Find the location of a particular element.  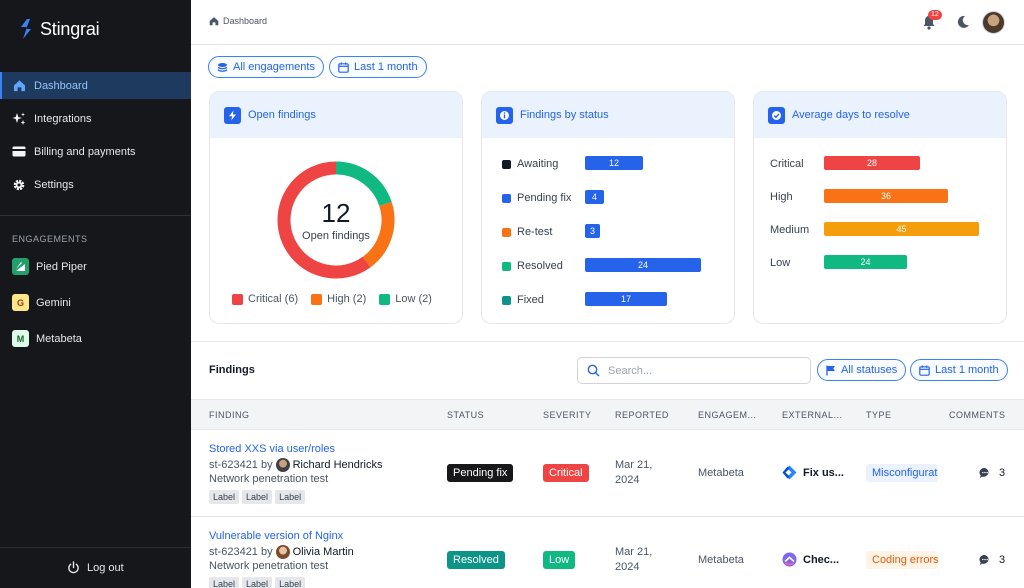

sidebar-item-integrations: Integrations is located at coordinates (95, 118).